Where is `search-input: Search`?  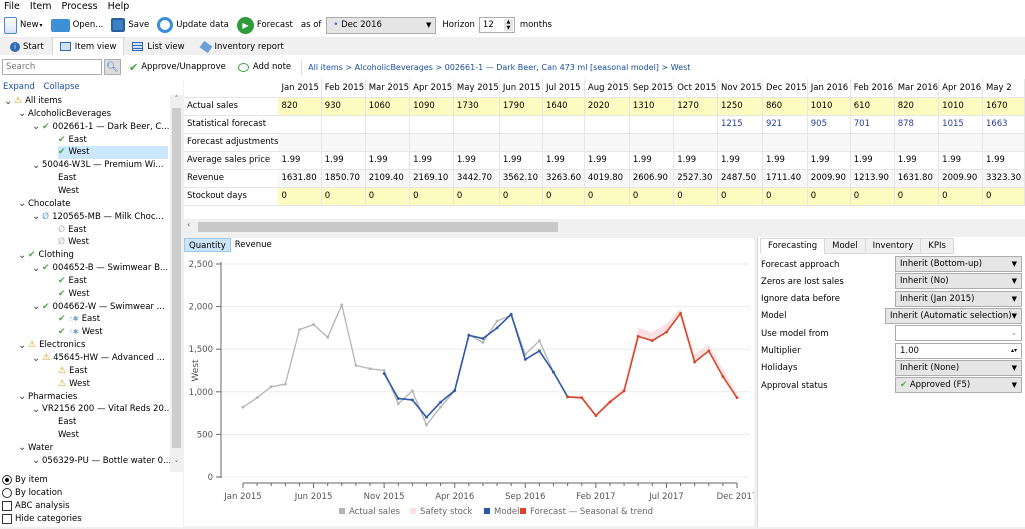
search-input: Search is located at coordinates (52, 67).